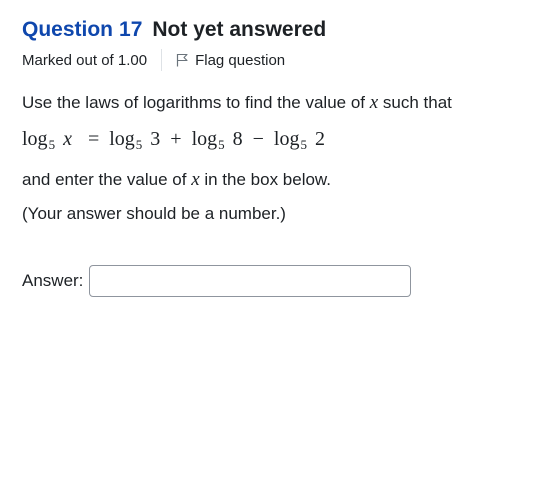  I want to click on question-state: Not yet answered, so click(239, 29).